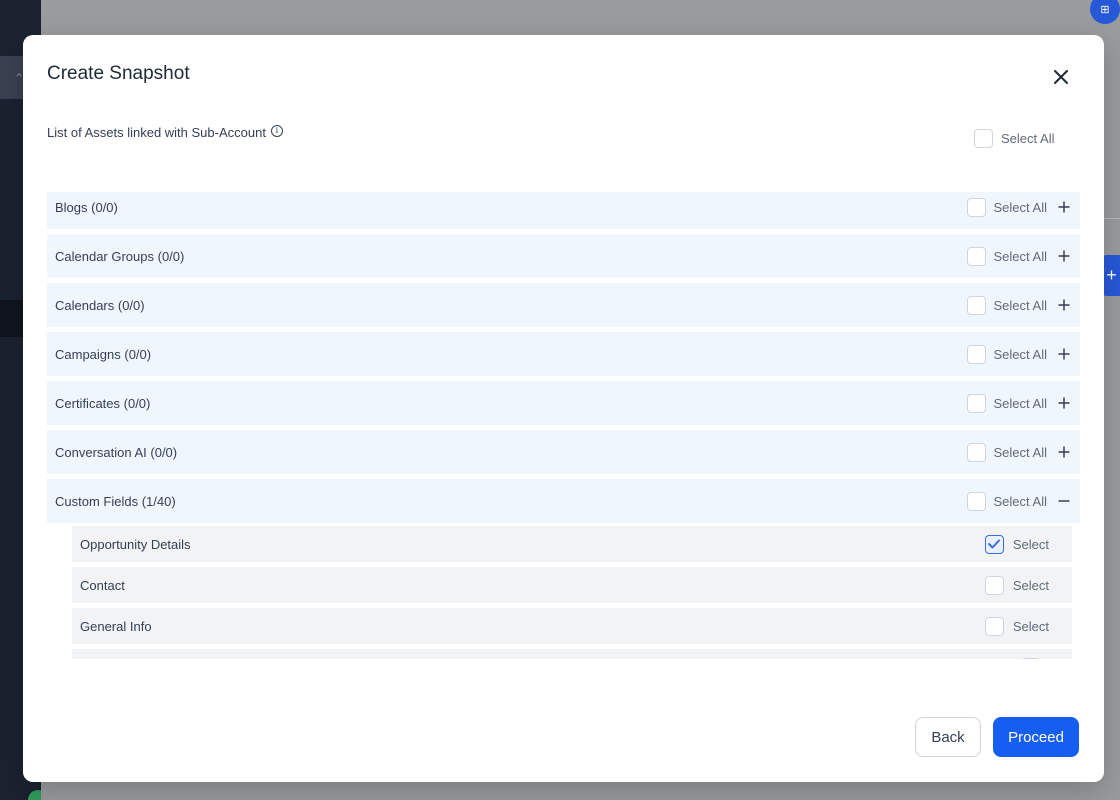  What do you see at coordinates (563, 452) in the screenshot?
I see `group-row-conversation-ai: Conversation AI (0/0) Select All` at bounding box center [563, 452].